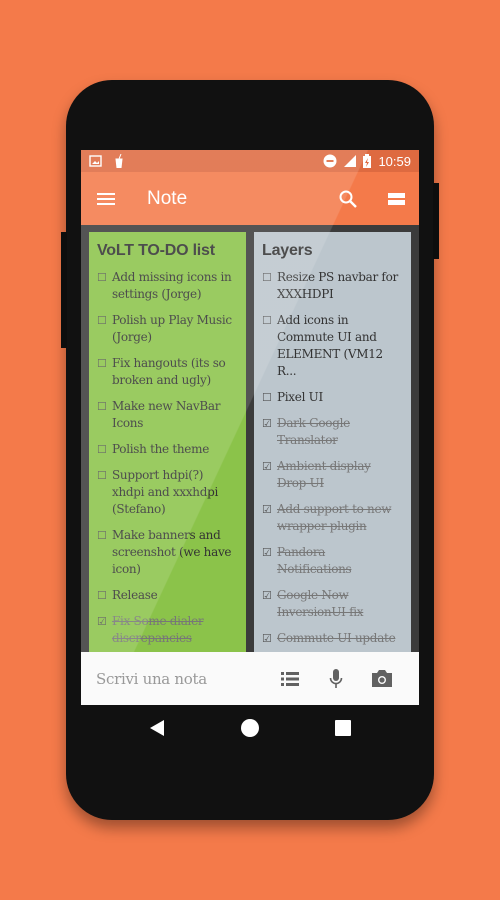  I want to click on clock: 10:59, so click(394, 161).